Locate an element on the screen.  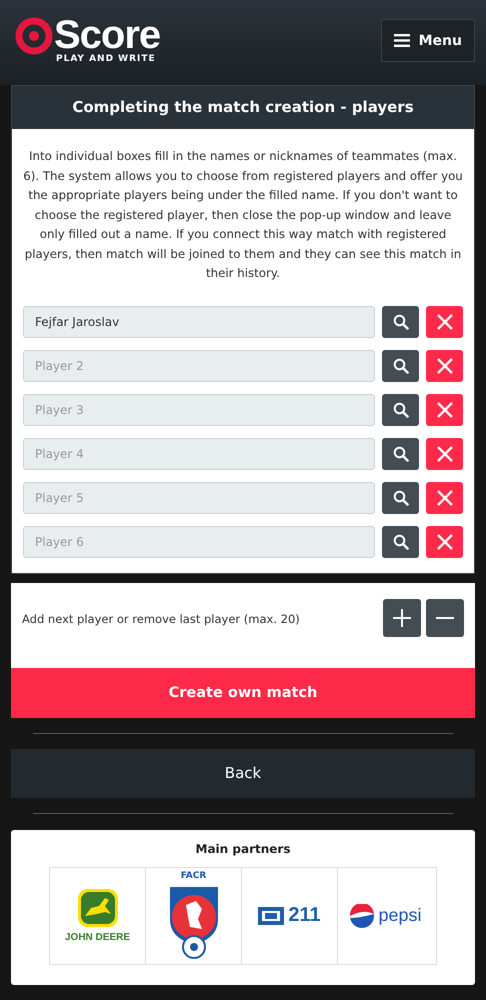
partner-logo: 211 is located at coordinates (290, 916).